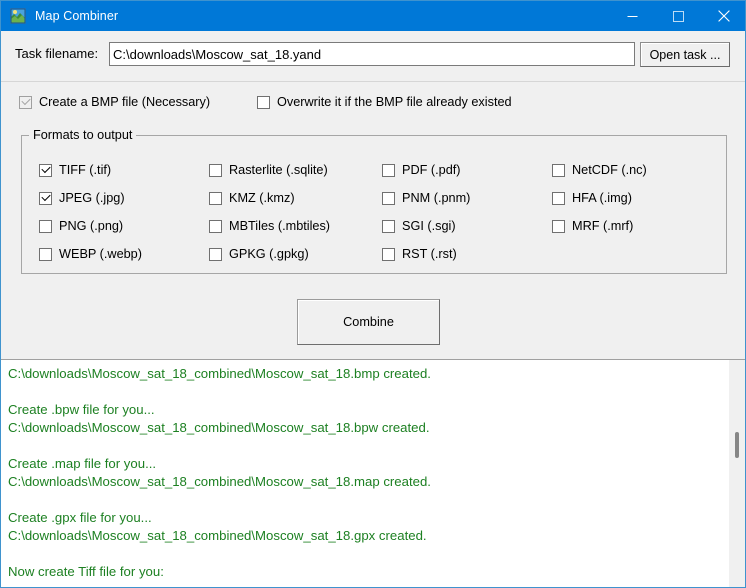 This screenshot has width=746, height=588. I want to click on combine-button: Combine, so click(368, 322).